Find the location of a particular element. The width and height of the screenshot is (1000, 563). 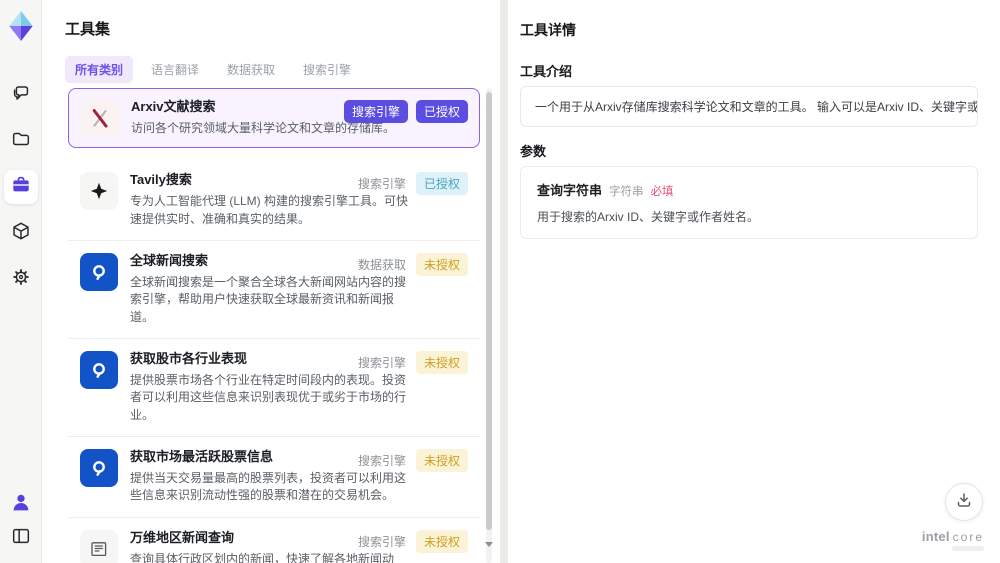

list-scrollbar is located at coordinates (489, 325).